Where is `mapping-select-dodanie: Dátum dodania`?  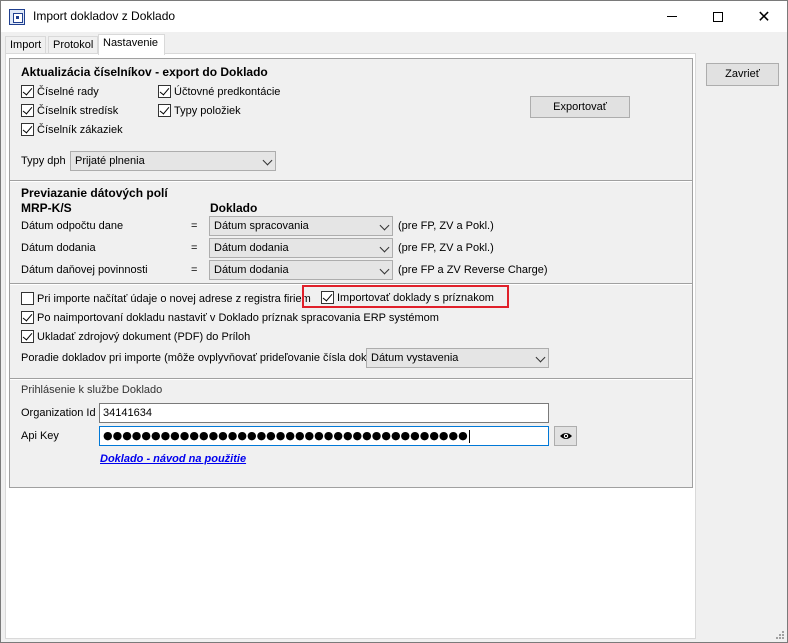 mapping-select-dodanie: Dátum dodania is located at coordinates (301, 248).